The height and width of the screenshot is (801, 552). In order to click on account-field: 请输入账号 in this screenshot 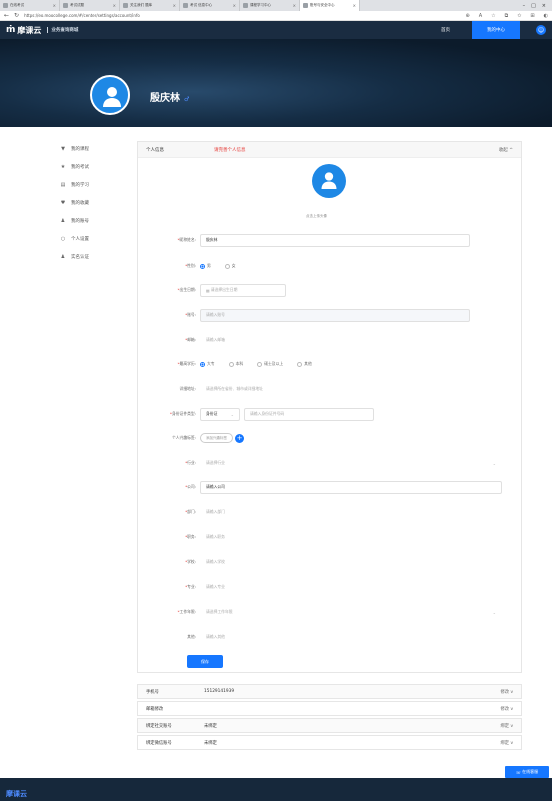, I will do `click(335, 315)`.